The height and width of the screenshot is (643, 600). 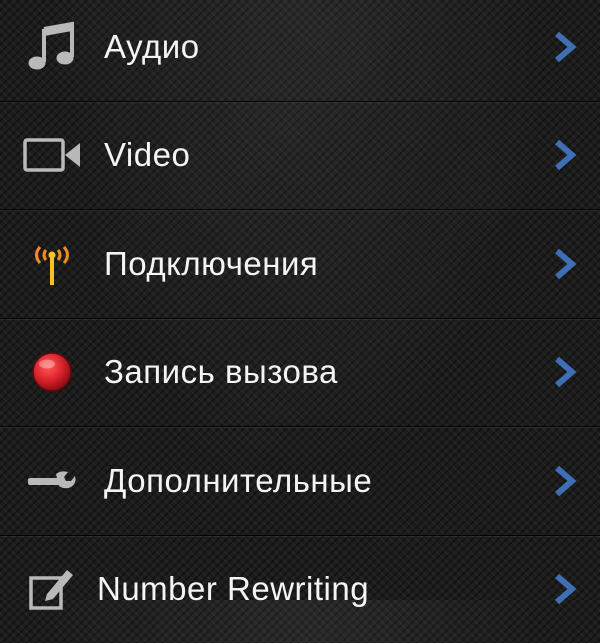 What do you see at coordinates (352, 372) in the screenshot?
I see `menu-item-label: Запись вызова` at bounding box center [352, 372].